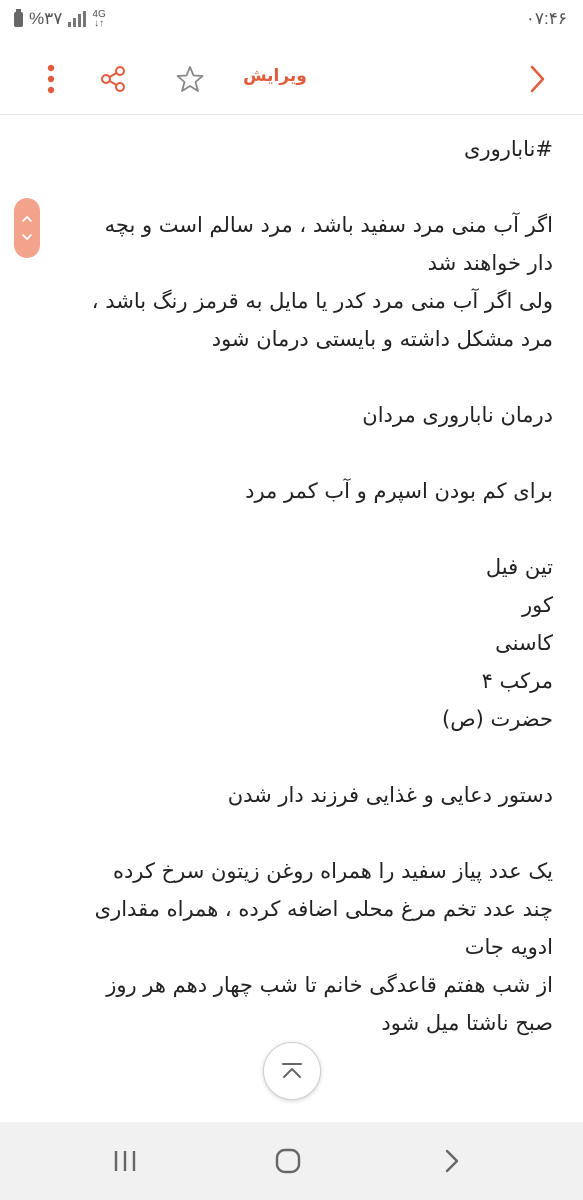  I want to click on recents-icon, so click(125, 1161).